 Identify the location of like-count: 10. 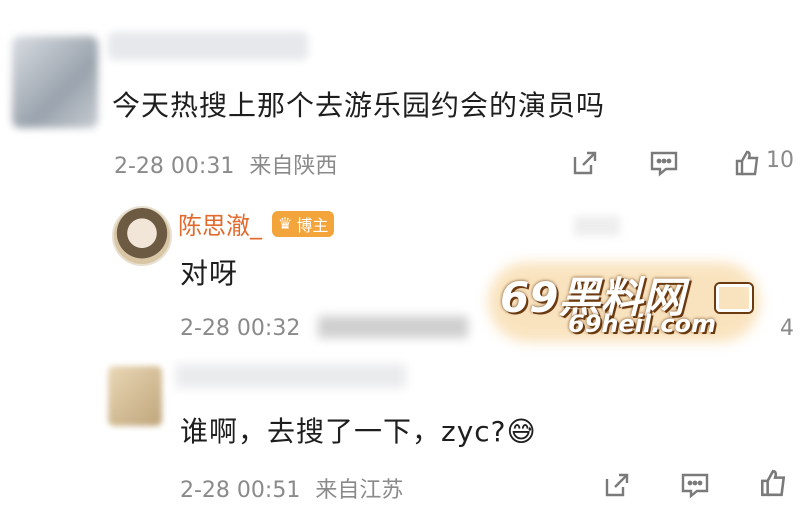
(780, 160).